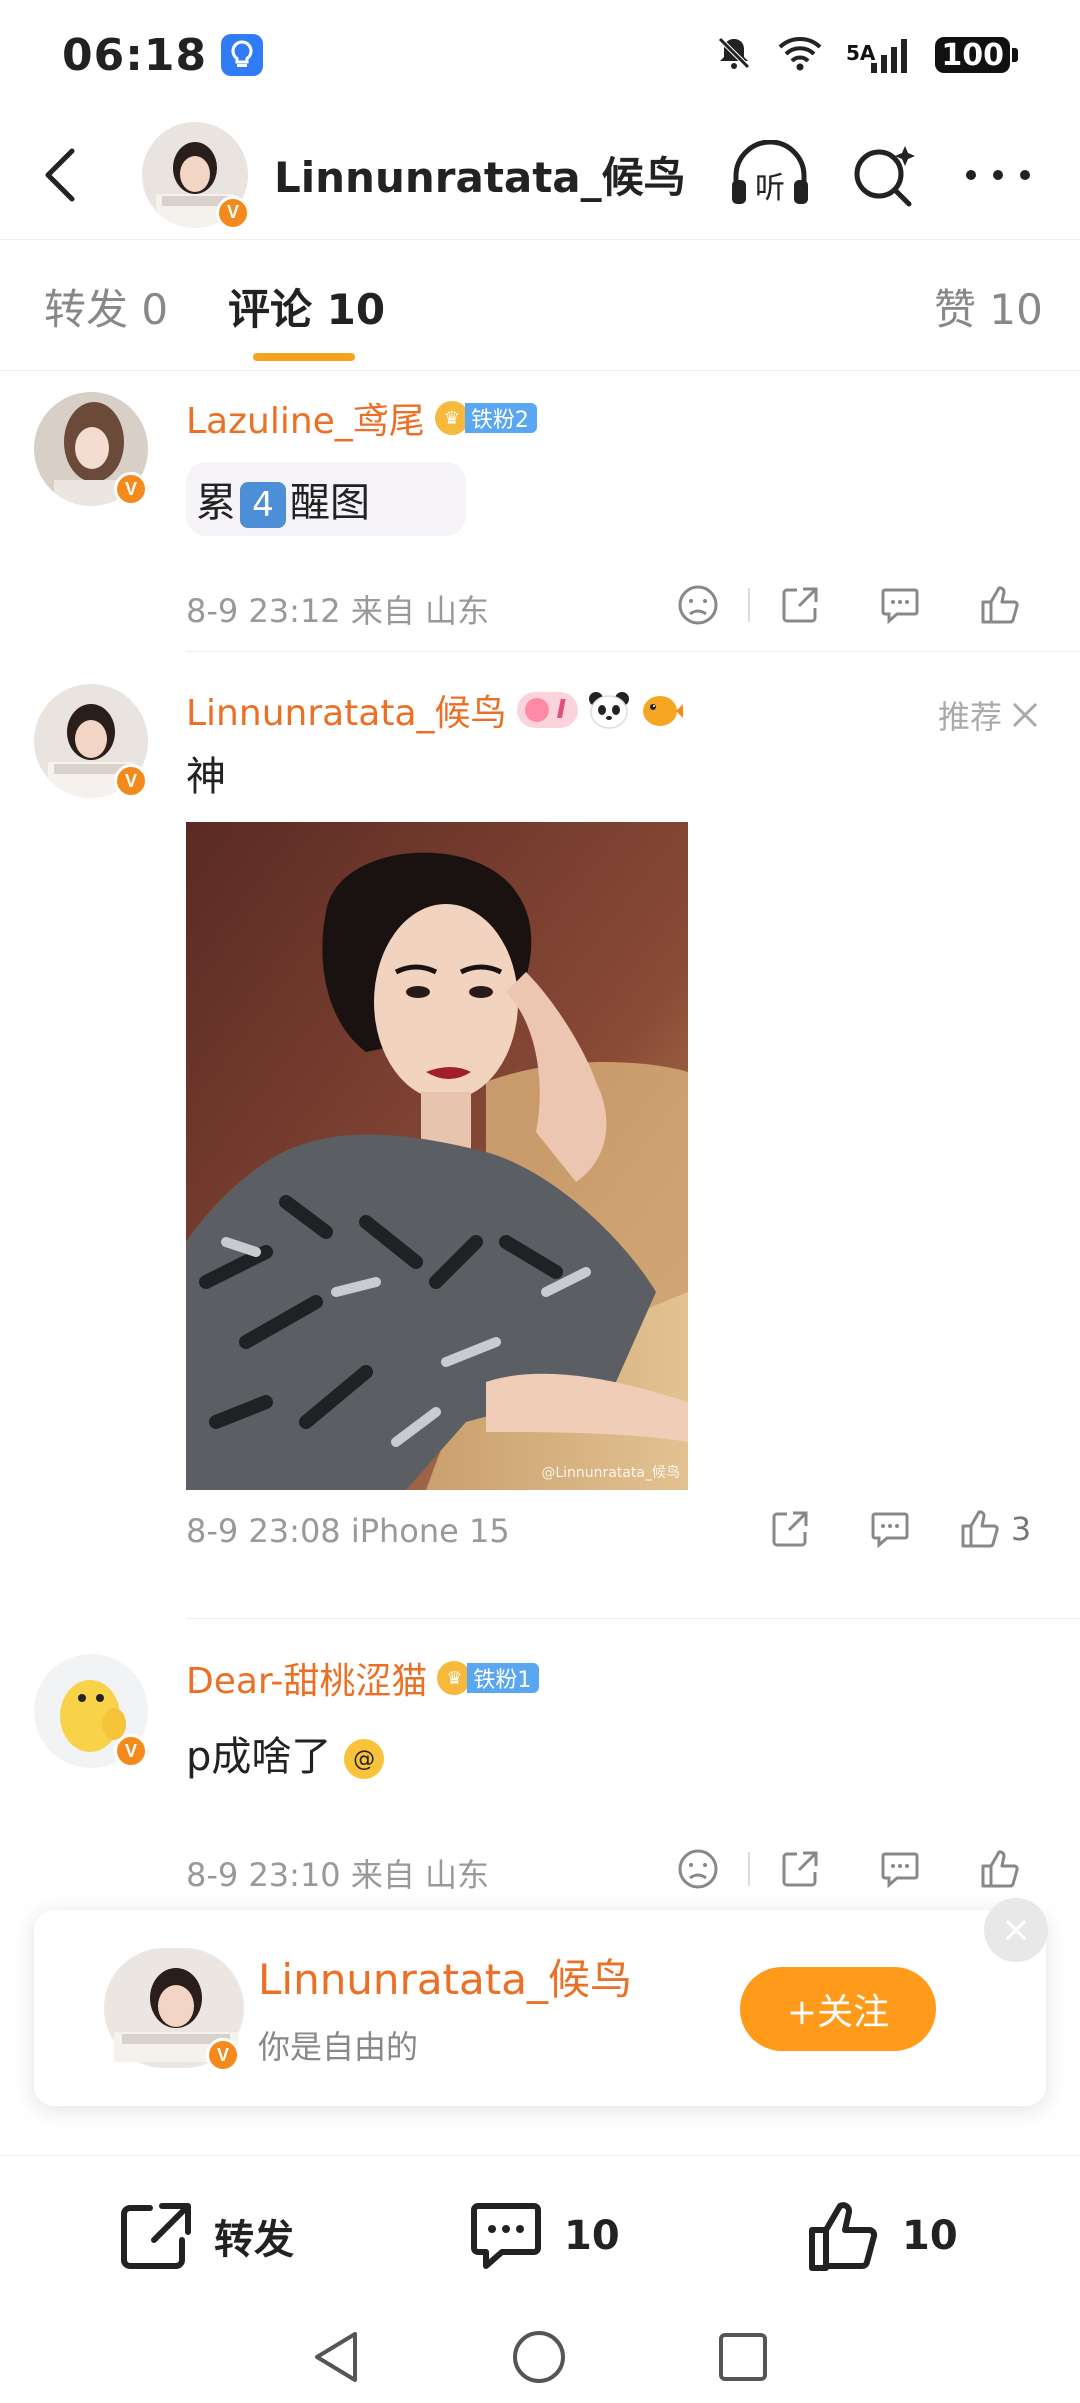 This screenshot has width=1080, height=2403. Describe the element at coordinates (770, 188) in the screenshot. I see `listen-label: 听` at that location.